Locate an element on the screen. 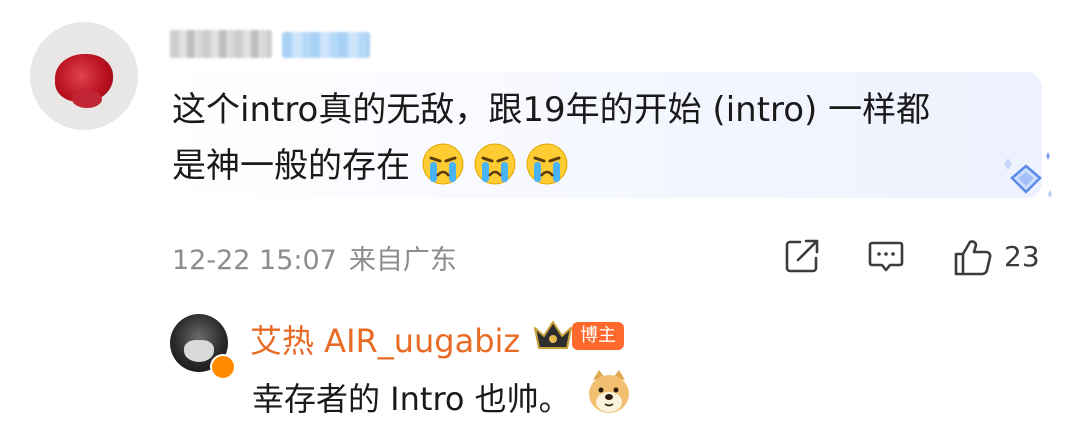  reply-text: 幸存者的 Intro 也帅。 is located at coordinates (411, 399).